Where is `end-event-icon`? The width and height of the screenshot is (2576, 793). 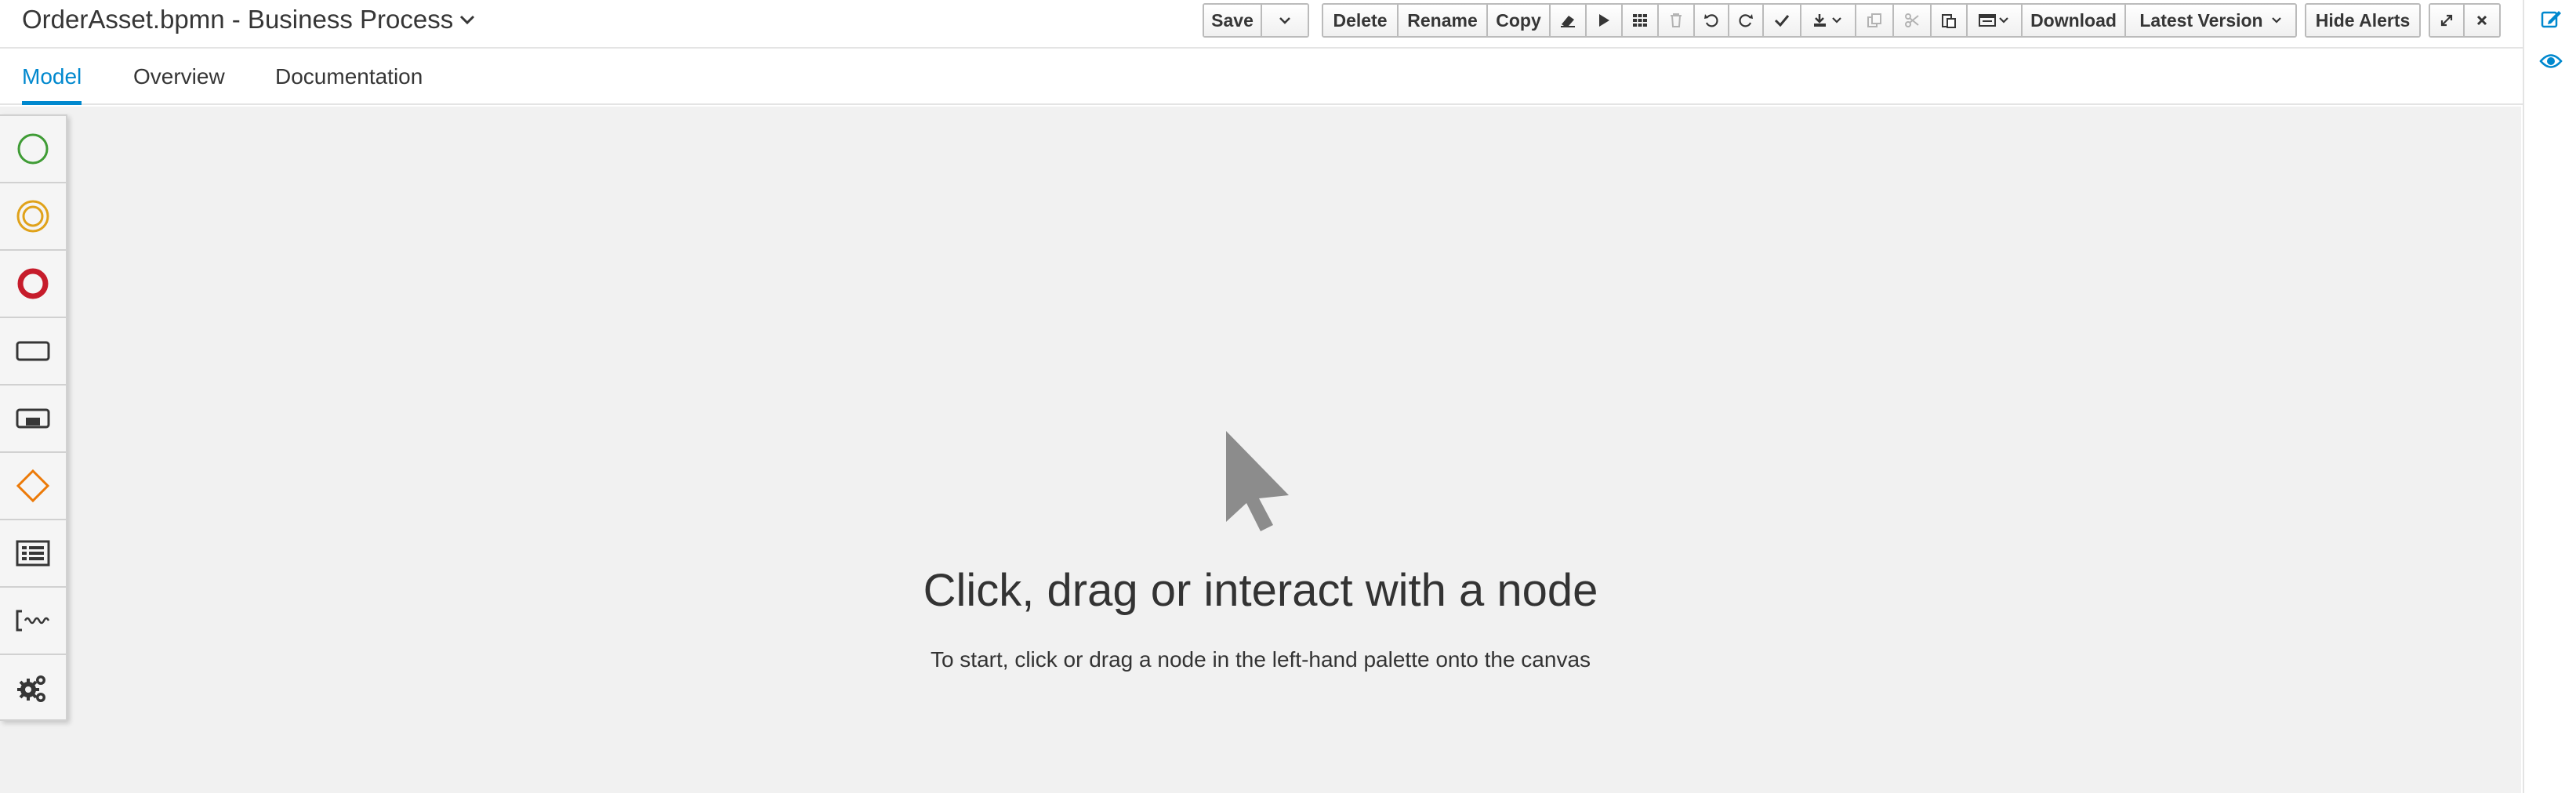
end-event-icon is located at coordinates (33, 284).